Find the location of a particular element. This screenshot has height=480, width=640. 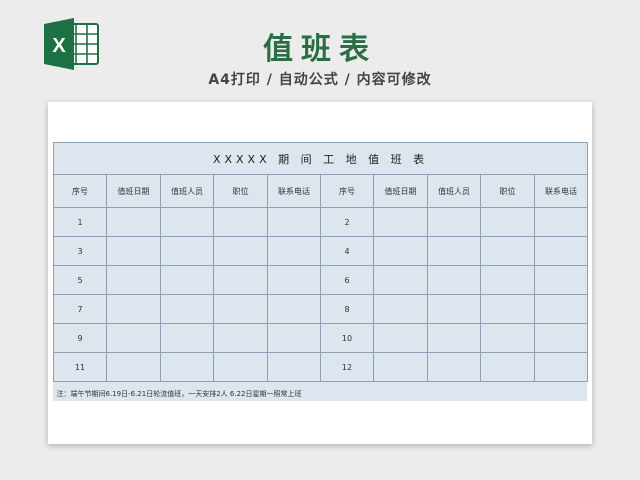

col-header-person-2: 值班人员 is located at coordinates (454, 191).